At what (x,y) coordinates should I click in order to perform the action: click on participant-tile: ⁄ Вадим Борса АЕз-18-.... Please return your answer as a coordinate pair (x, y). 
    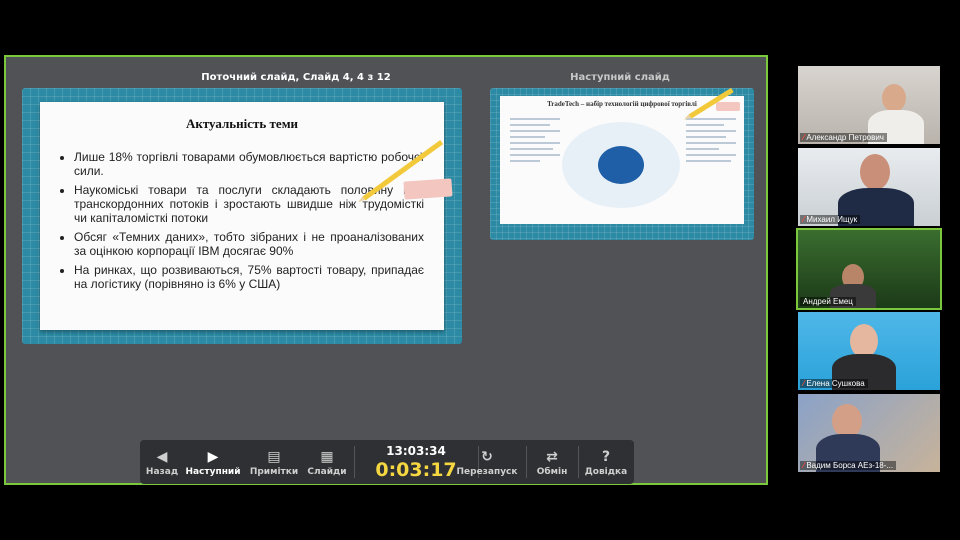
    Looking at the image, I should click on (869, 433).